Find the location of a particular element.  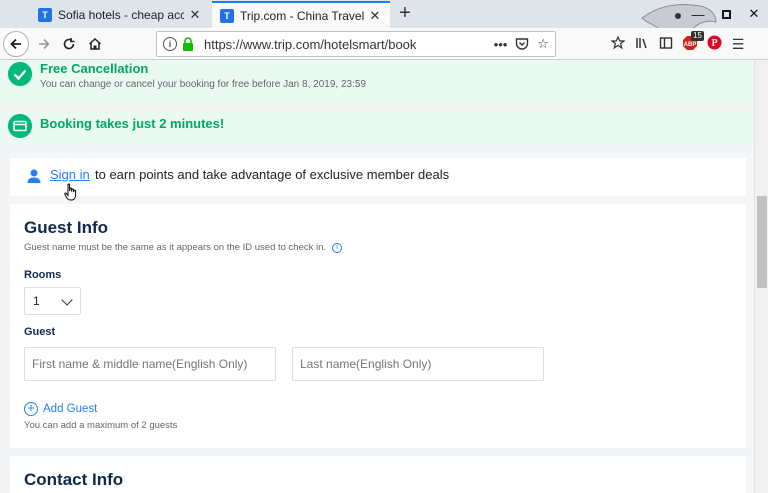

close-window-icon: ✕ is located at coordinates (754, 14).